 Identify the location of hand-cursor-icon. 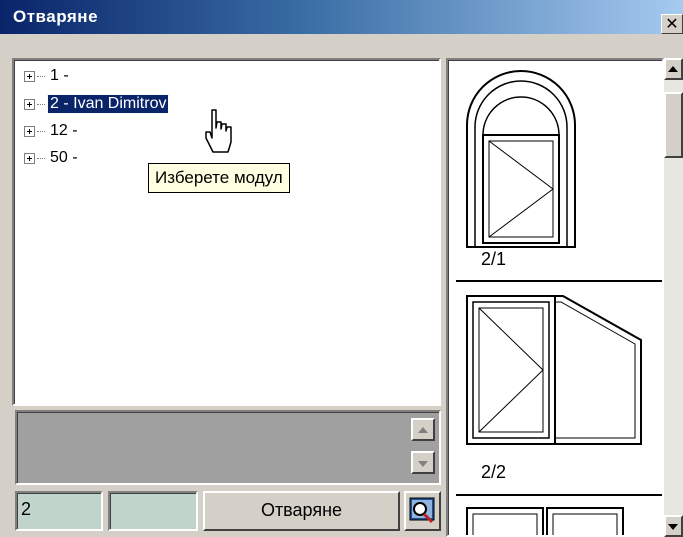
(218, 131).